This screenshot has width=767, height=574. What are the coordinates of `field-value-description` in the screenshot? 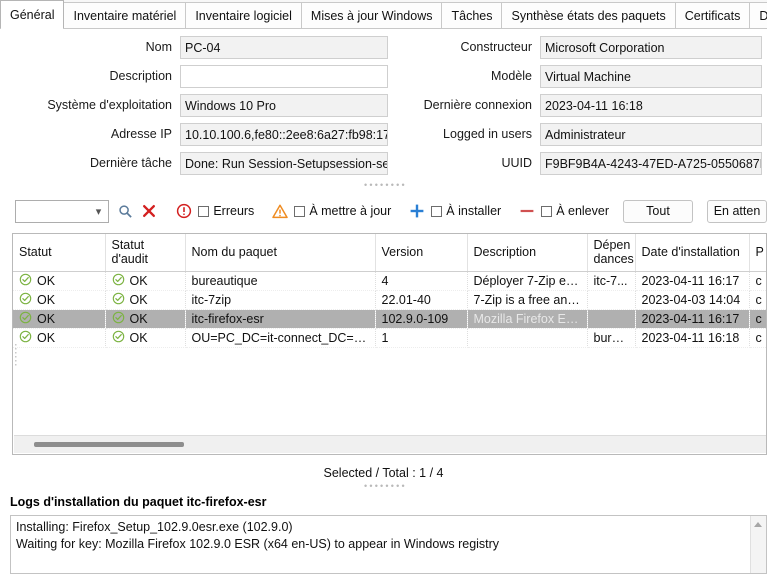 It's located at (284, 76).